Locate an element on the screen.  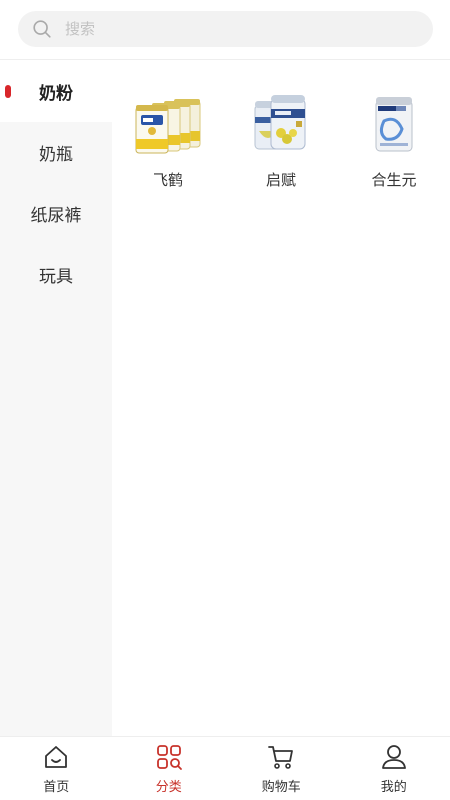
sidebar-item-bottles: 奶瓶 is located at coordinates (56, 152).